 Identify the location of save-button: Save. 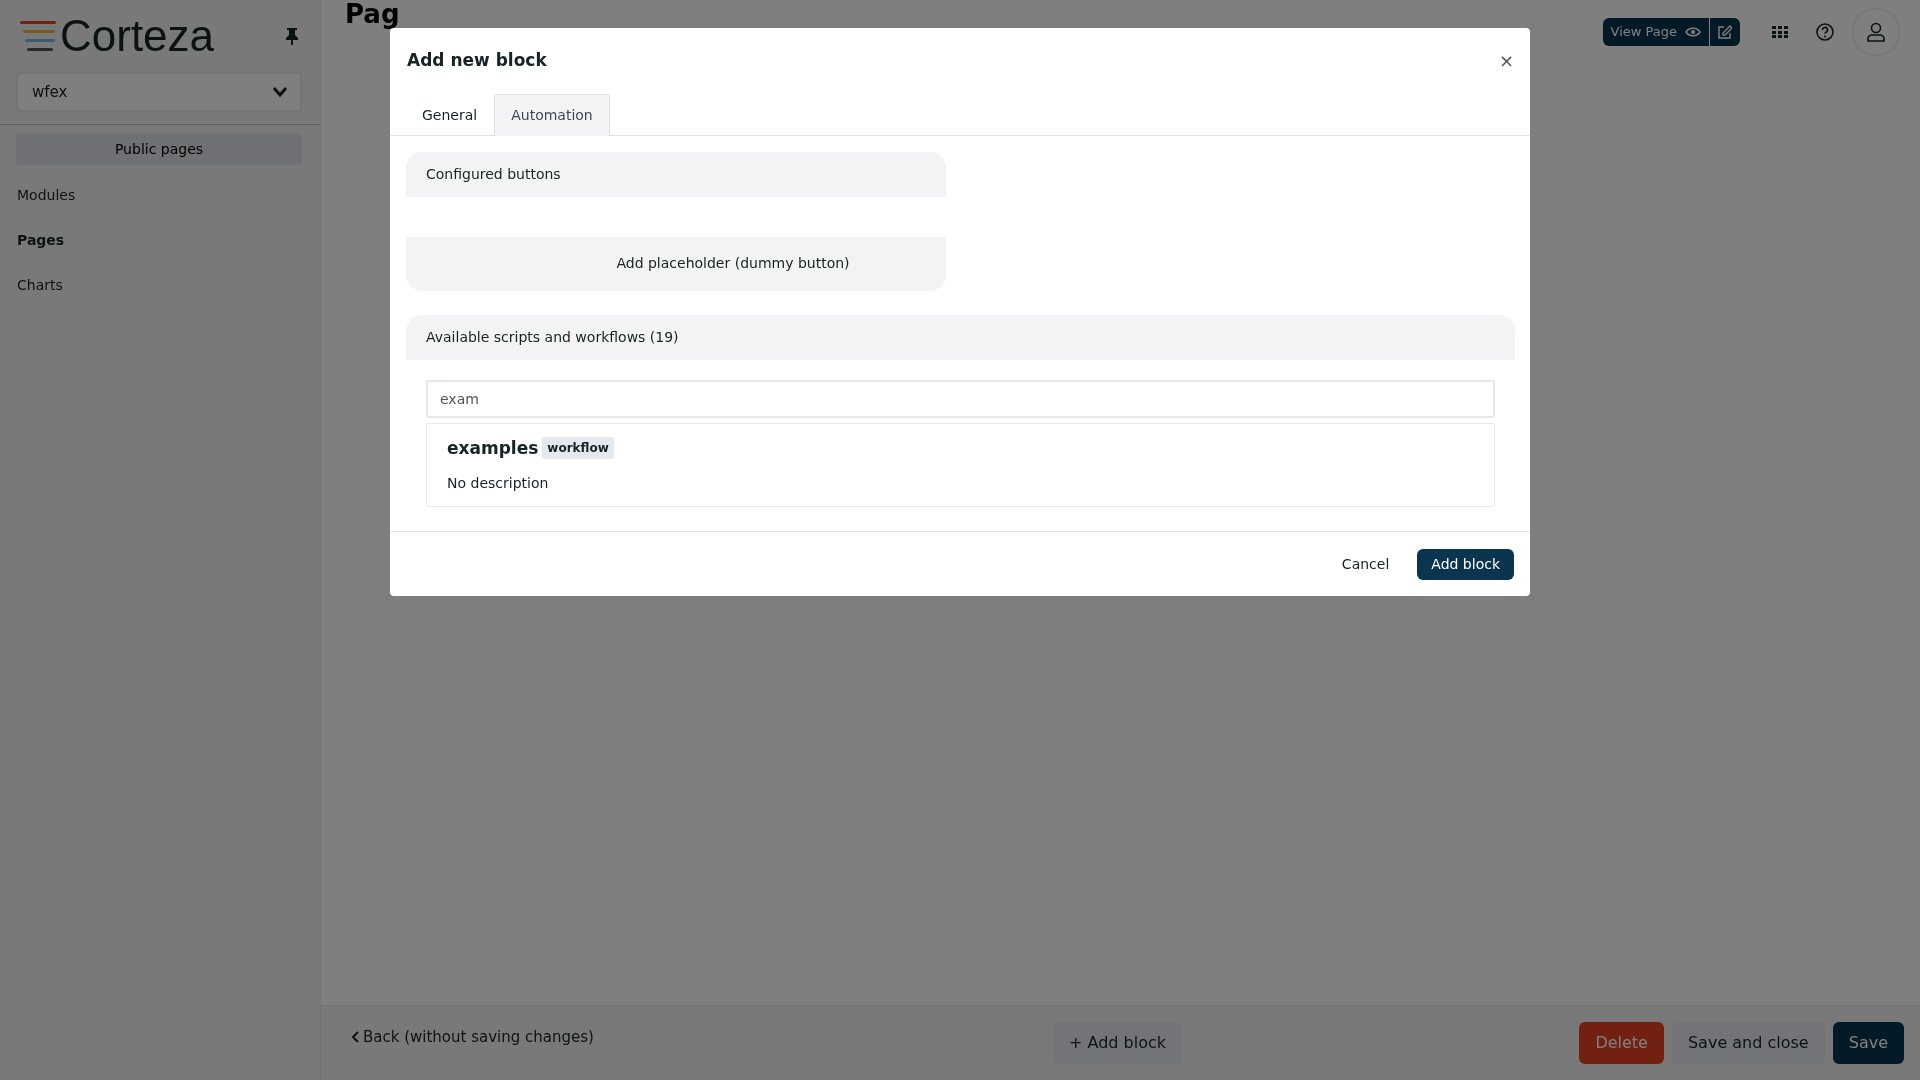
(1868, 1043).